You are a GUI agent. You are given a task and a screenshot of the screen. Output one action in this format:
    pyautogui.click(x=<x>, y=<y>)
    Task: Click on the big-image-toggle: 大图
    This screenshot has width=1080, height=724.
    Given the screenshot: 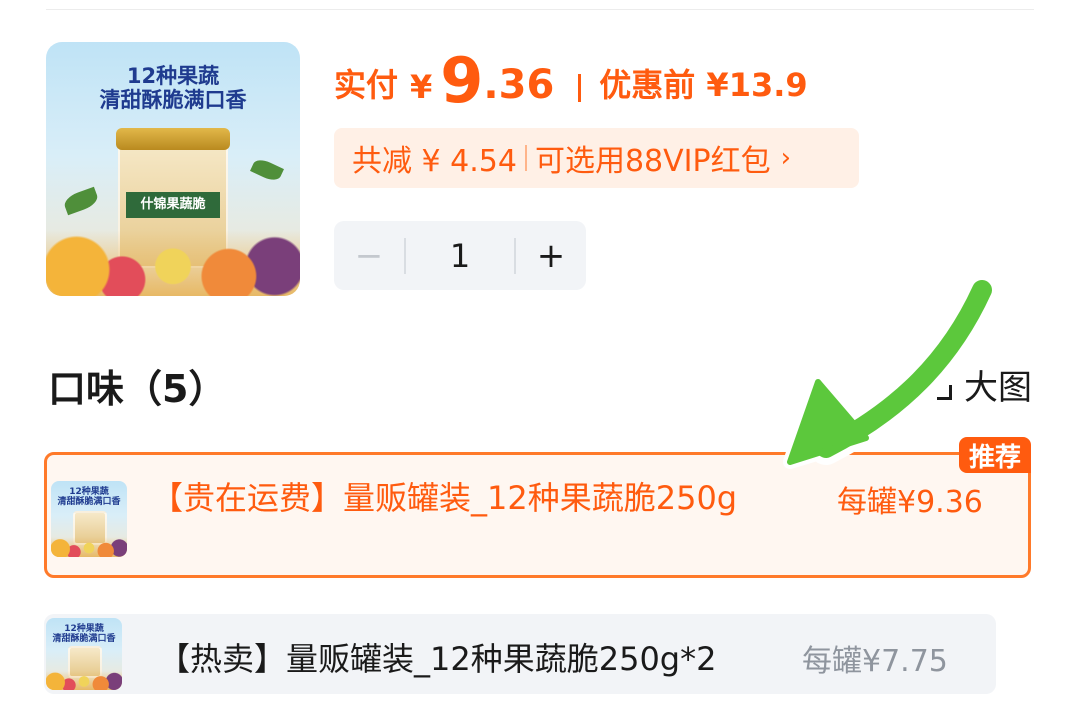 What is the action you would take?
    pyautogui.click(x=976, y=384)
    